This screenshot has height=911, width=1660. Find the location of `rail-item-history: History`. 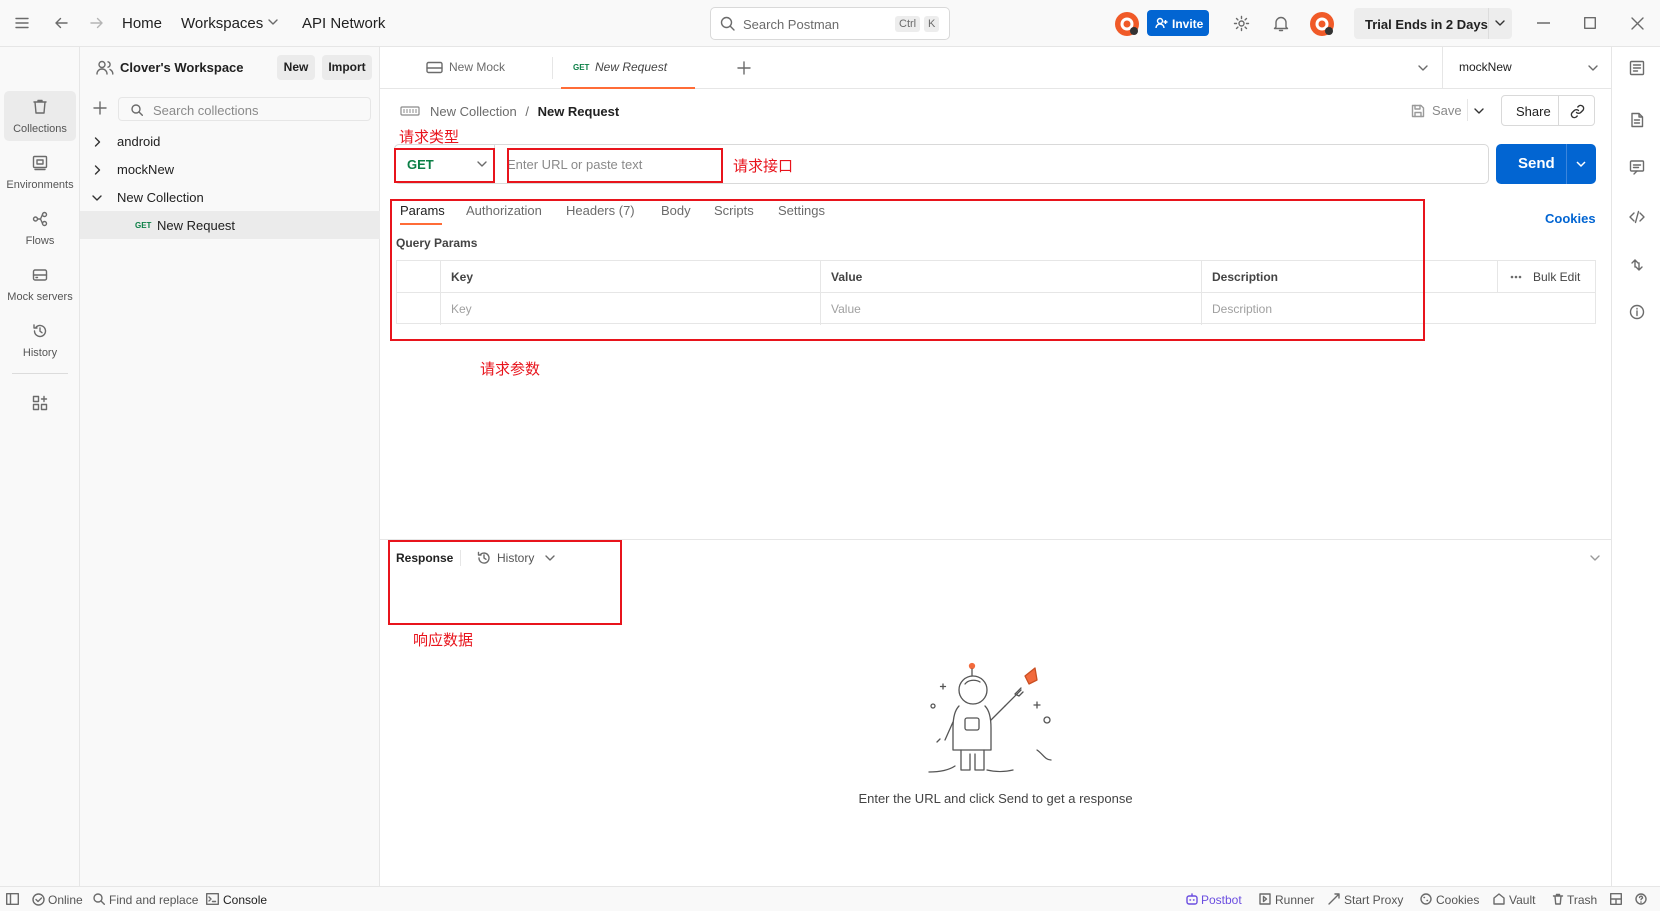

rail-item-history: History is located at coordinates (40, 340).